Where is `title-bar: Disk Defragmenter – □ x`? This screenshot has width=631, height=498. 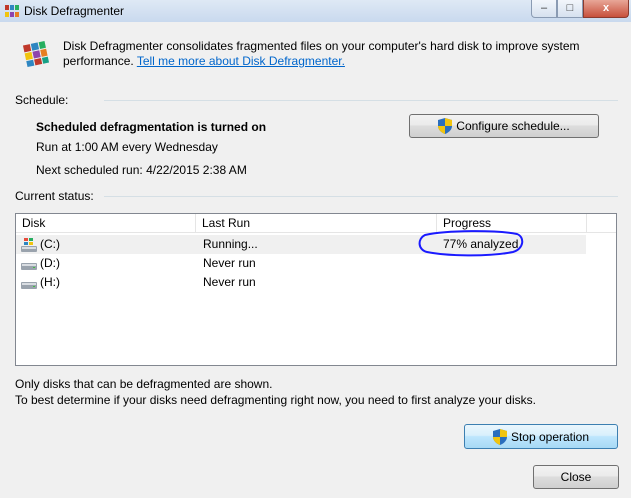 title-bar: Disk Defragmenter – □ x is located at coordinates (315, 11).